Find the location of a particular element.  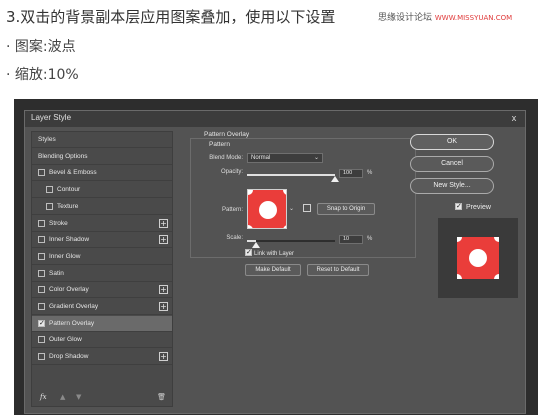

preview-box is located at coordinates (478, 258).